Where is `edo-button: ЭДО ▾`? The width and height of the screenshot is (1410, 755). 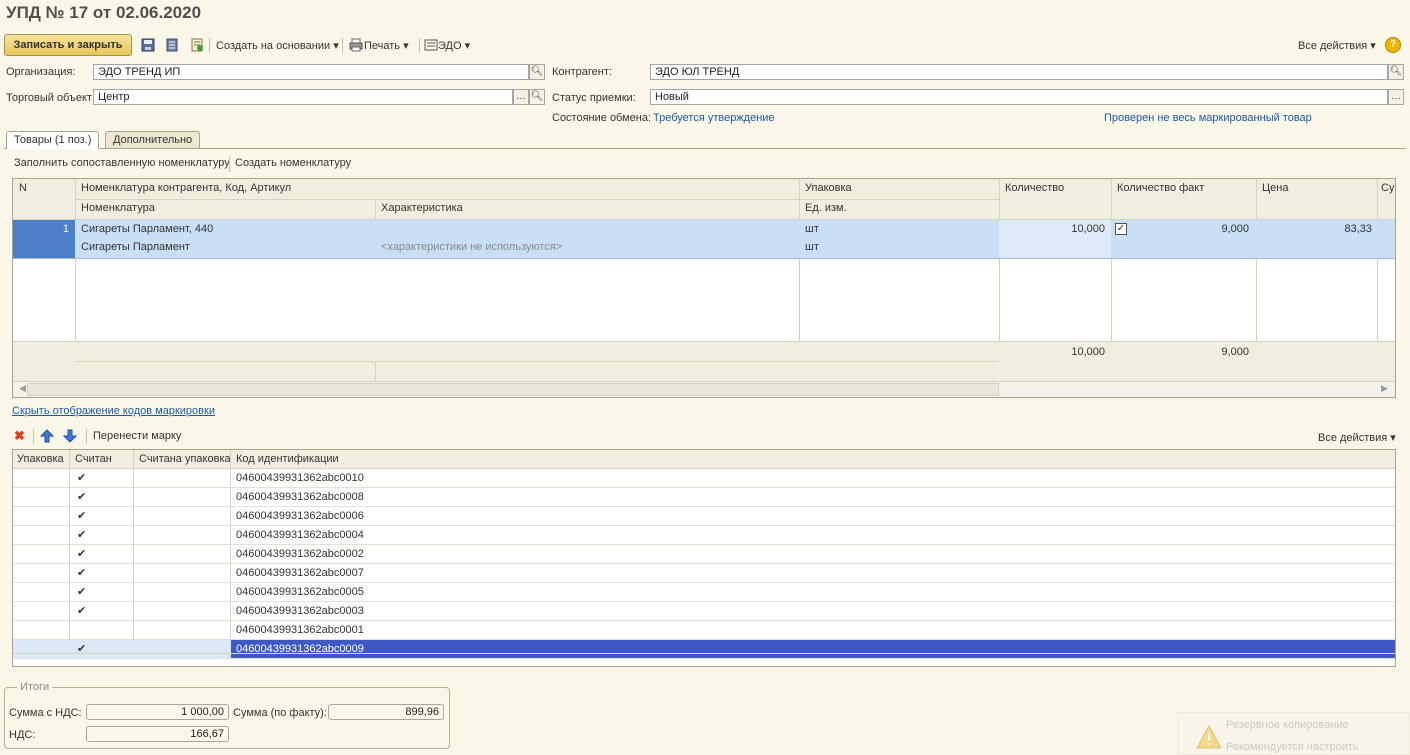 edo-button: ЭДО ▾ is located at coordinates (454, 45).